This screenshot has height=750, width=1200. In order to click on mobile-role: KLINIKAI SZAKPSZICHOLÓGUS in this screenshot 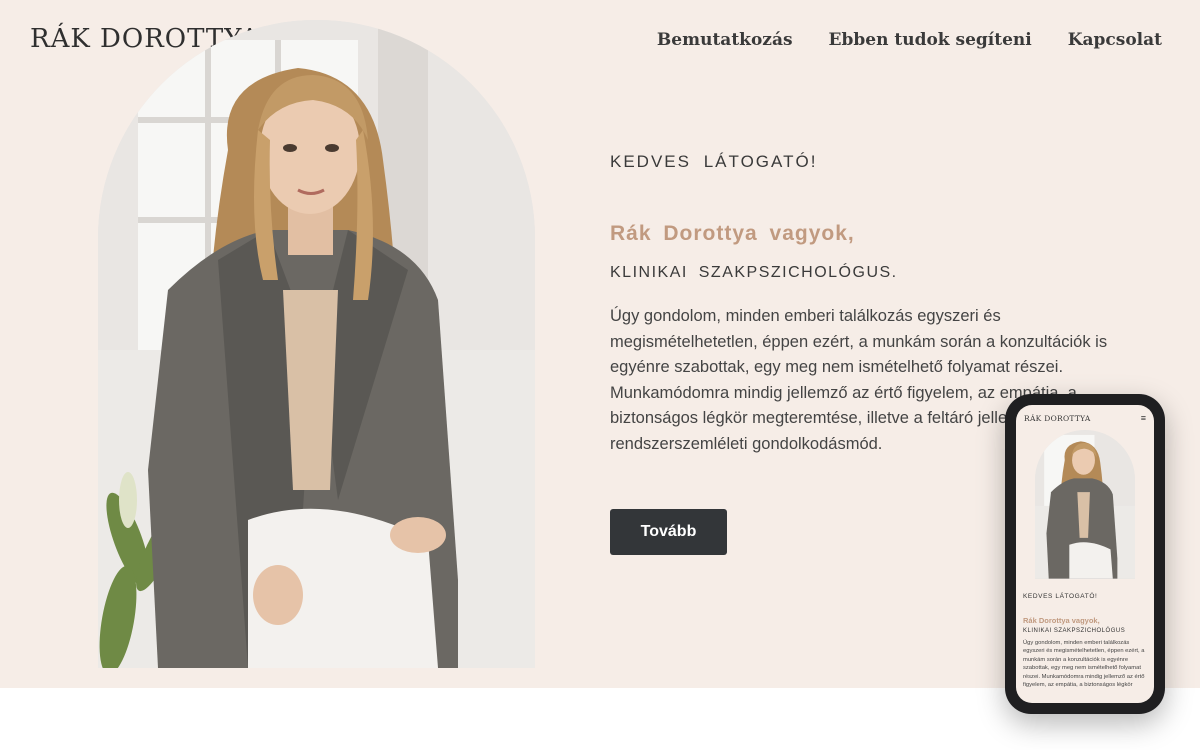, I will do `click(1074, 631)`.